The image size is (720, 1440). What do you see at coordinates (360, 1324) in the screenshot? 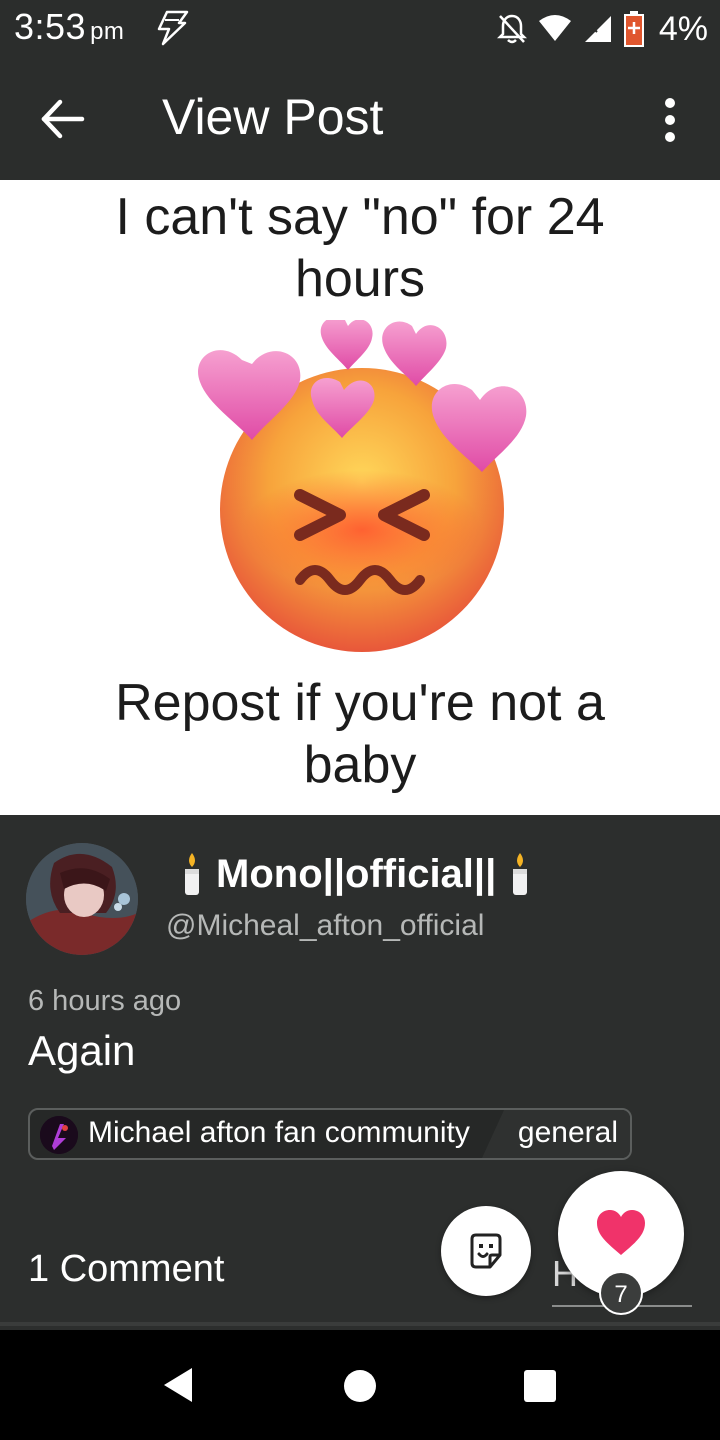
I see `divider` at bounding box center [360, 1324].